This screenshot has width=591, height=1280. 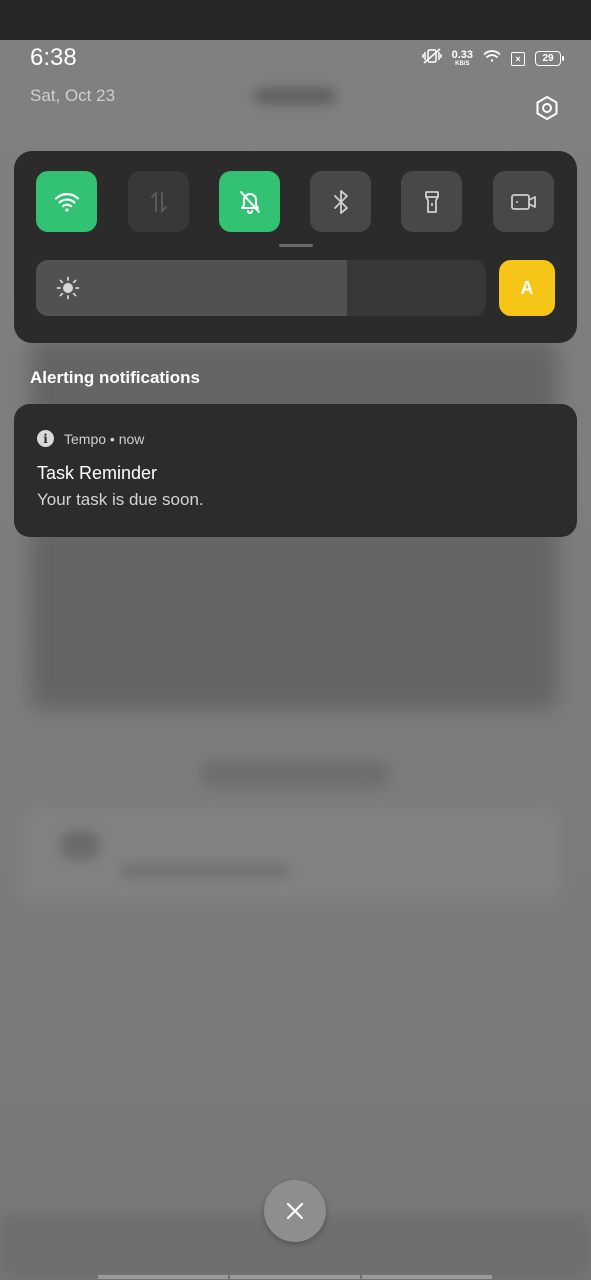 I want to click on wifi-icon, so click(x=66, y=202).